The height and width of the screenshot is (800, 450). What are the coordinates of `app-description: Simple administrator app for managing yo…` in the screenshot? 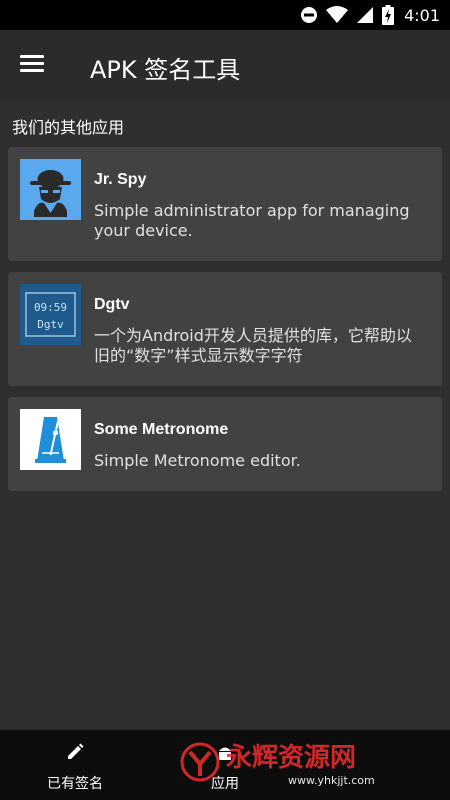 It's located at (252, 220).